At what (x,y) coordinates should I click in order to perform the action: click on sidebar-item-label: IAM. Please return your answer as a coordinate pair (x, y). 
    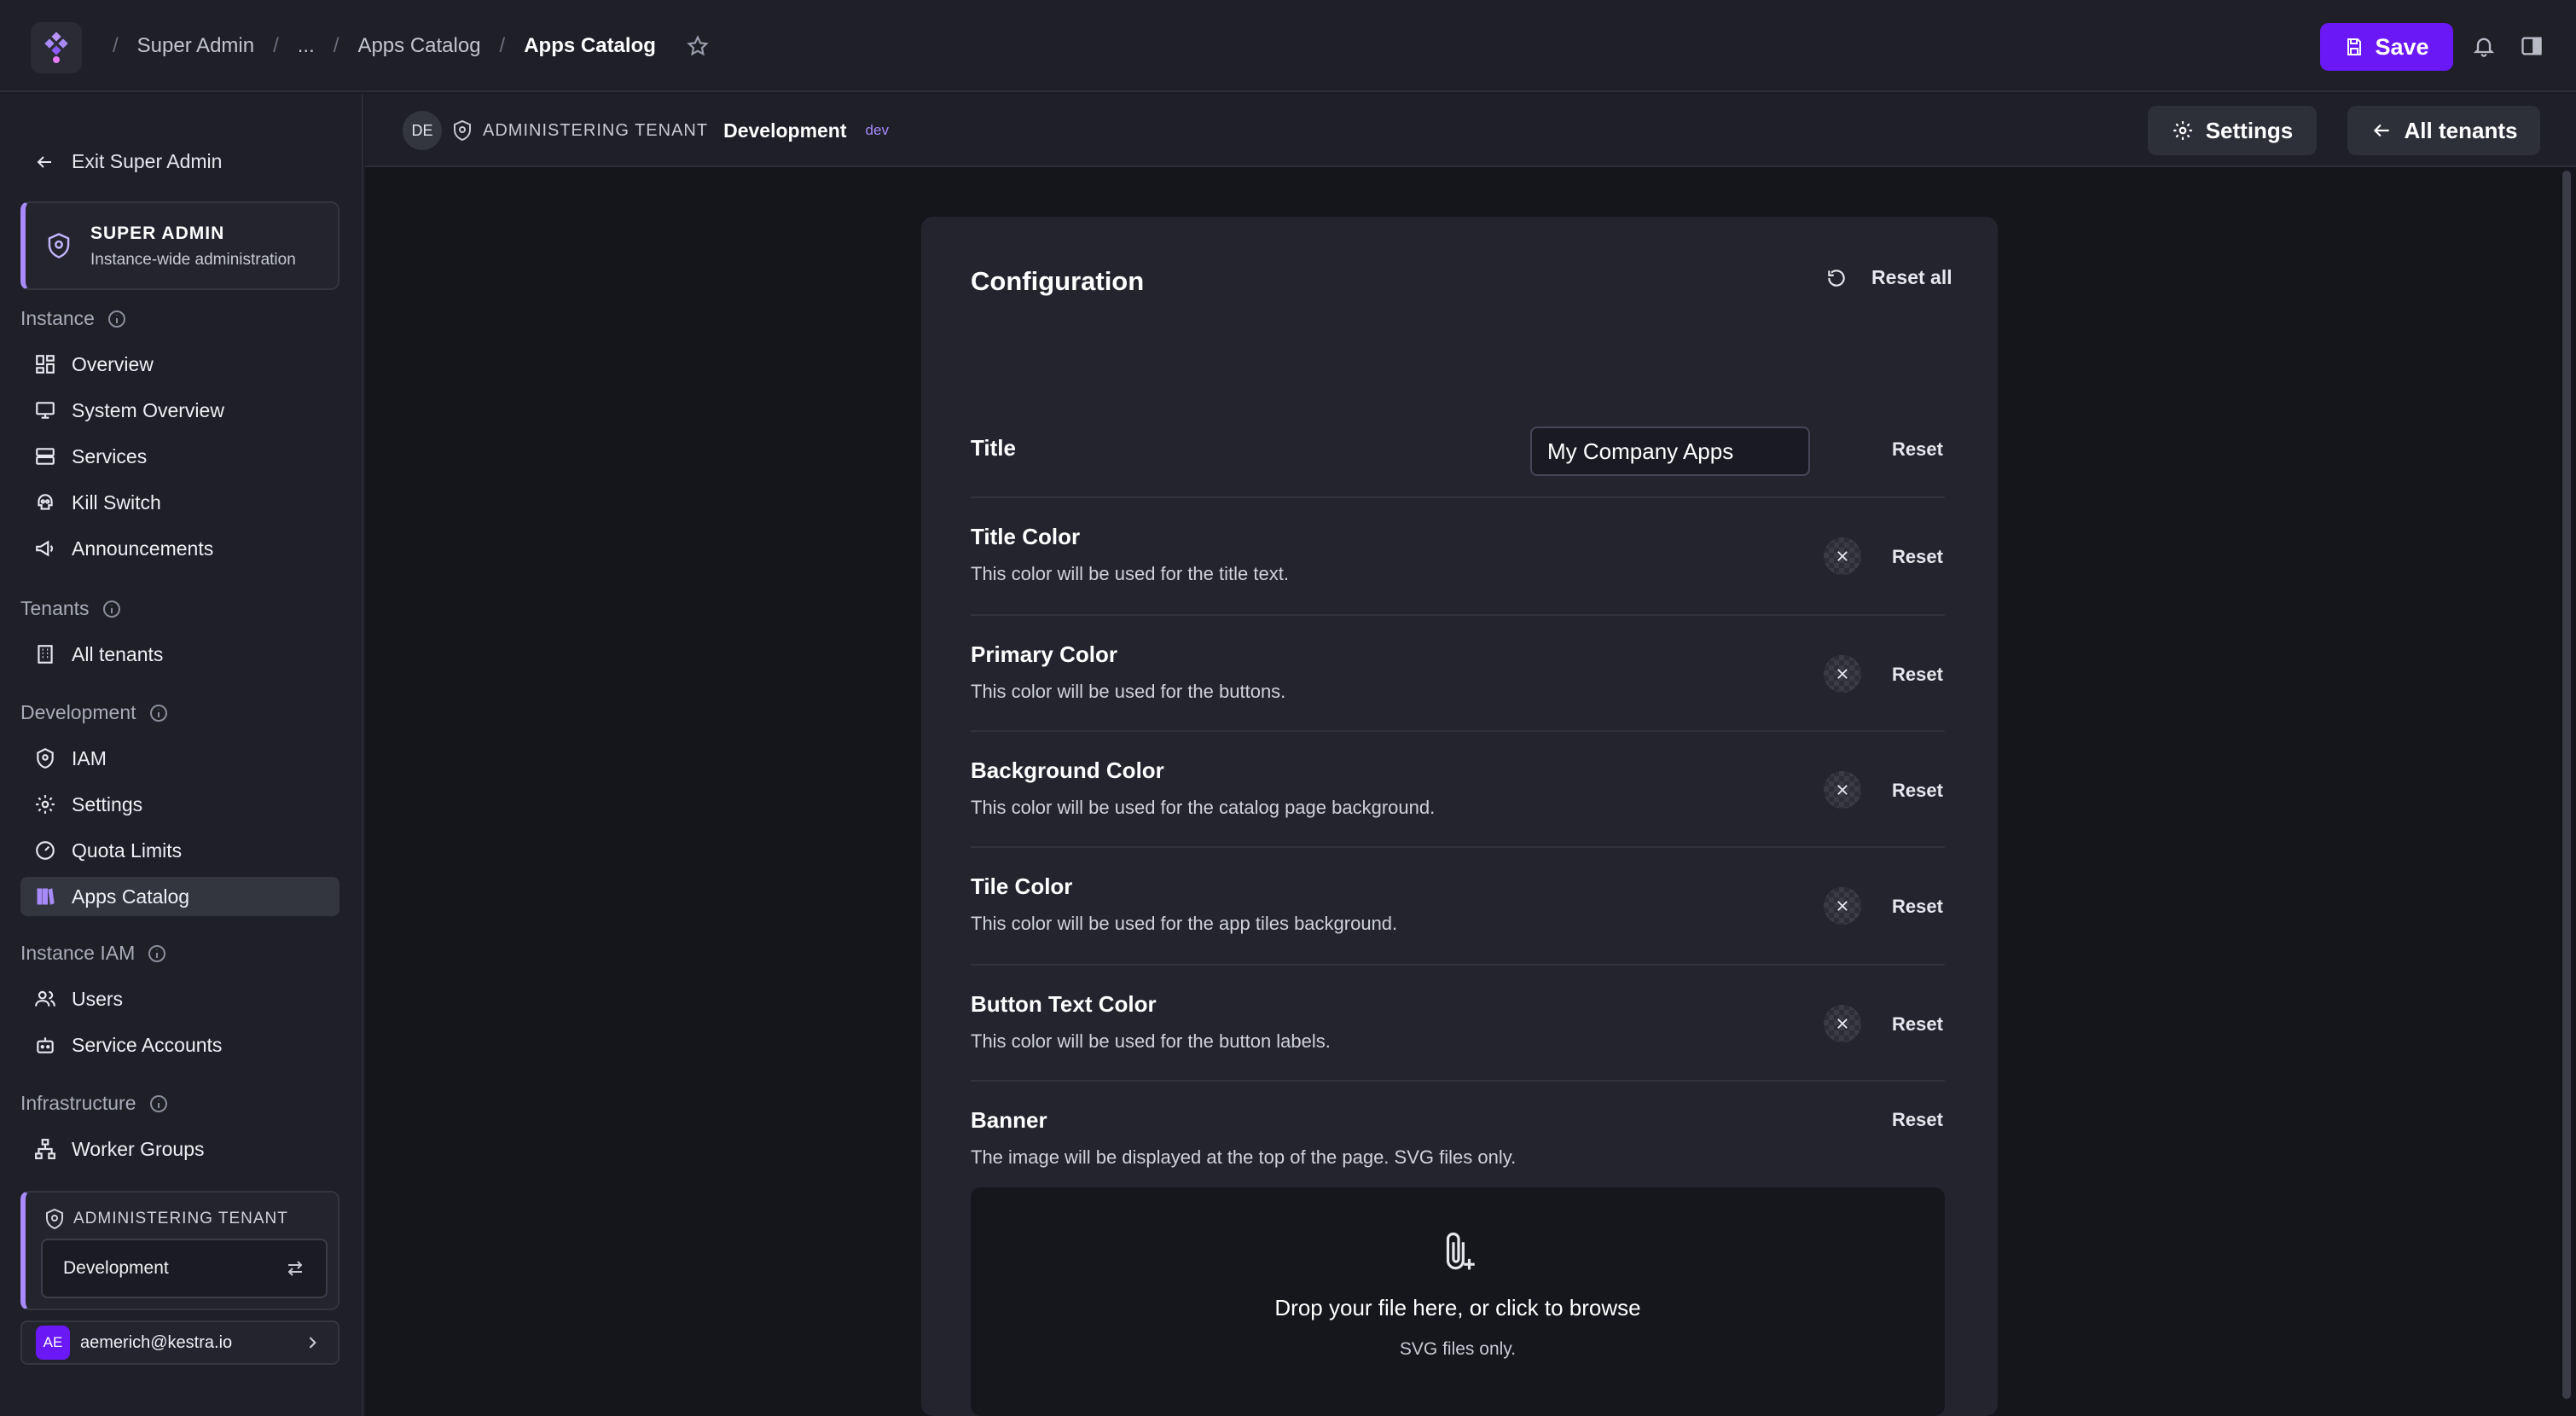
    Looking at the image, I should click on (89, 757).